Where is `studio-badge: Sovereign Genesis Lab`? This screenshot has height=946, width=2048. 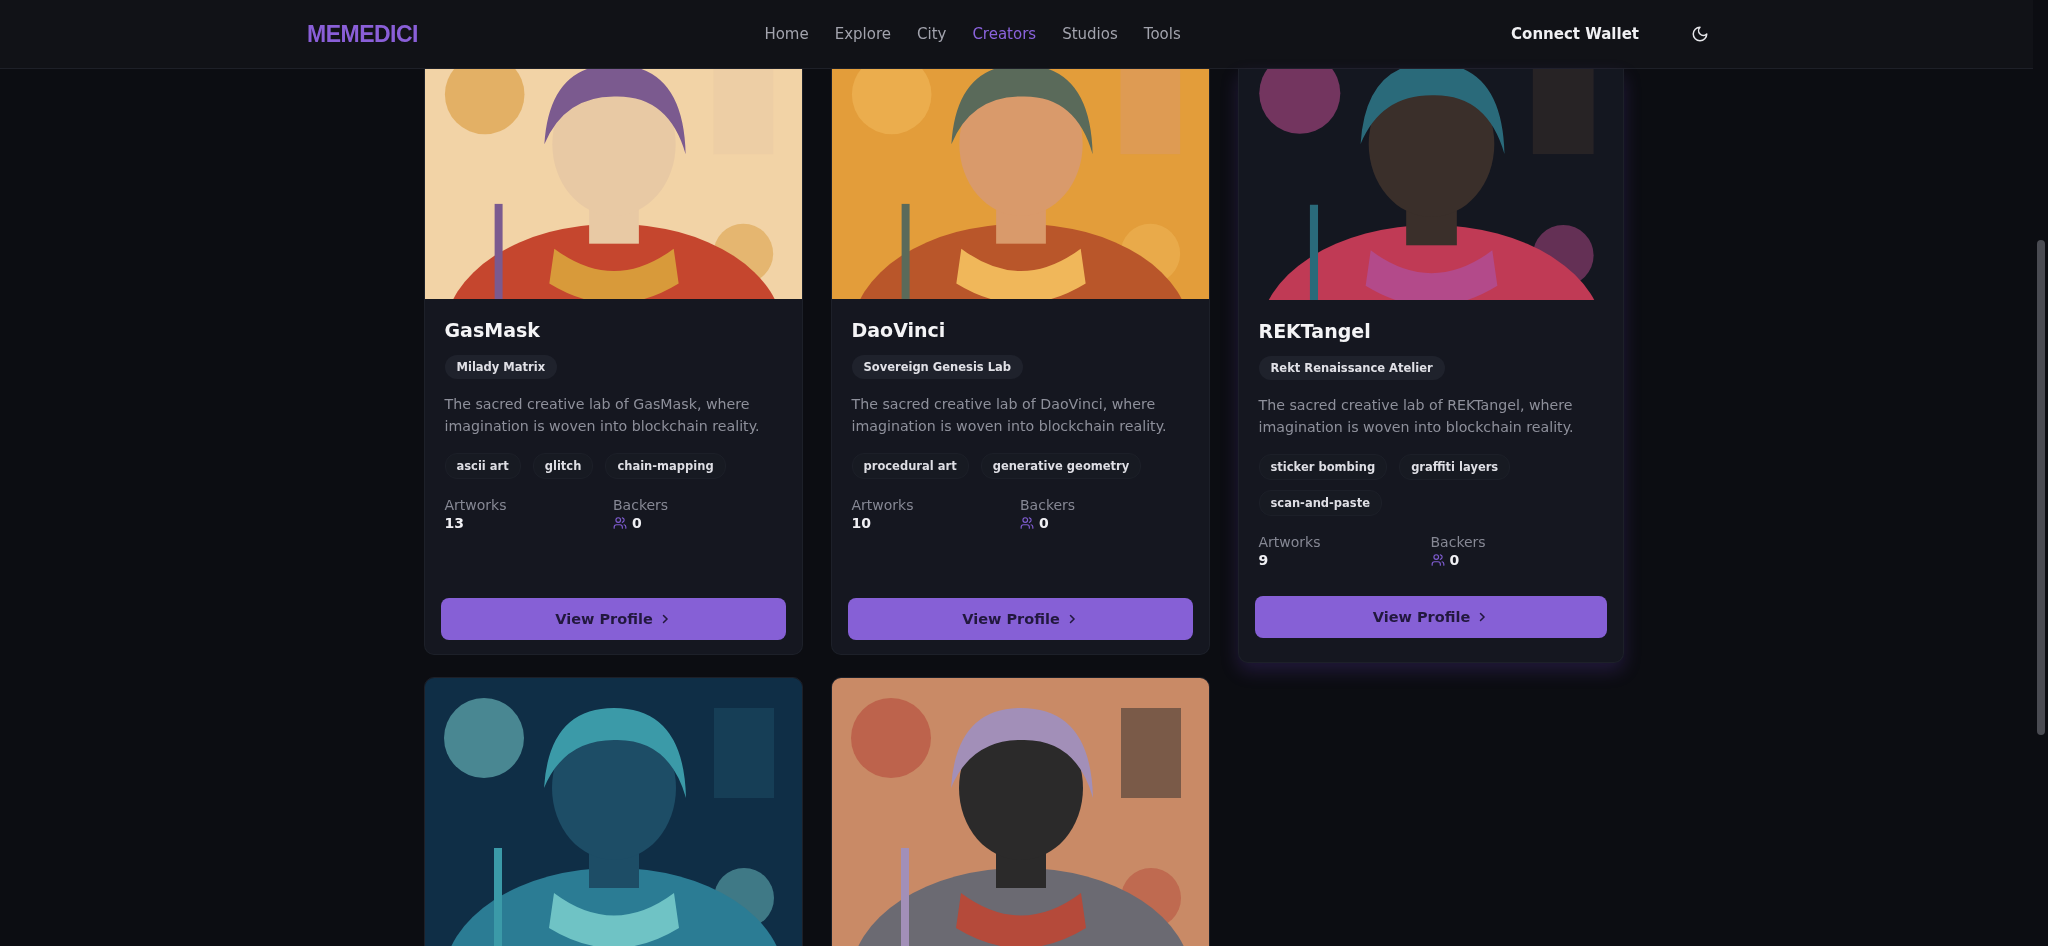 studio-badge: Sovereign Genesis Lab is located at coordinates (937, 367).